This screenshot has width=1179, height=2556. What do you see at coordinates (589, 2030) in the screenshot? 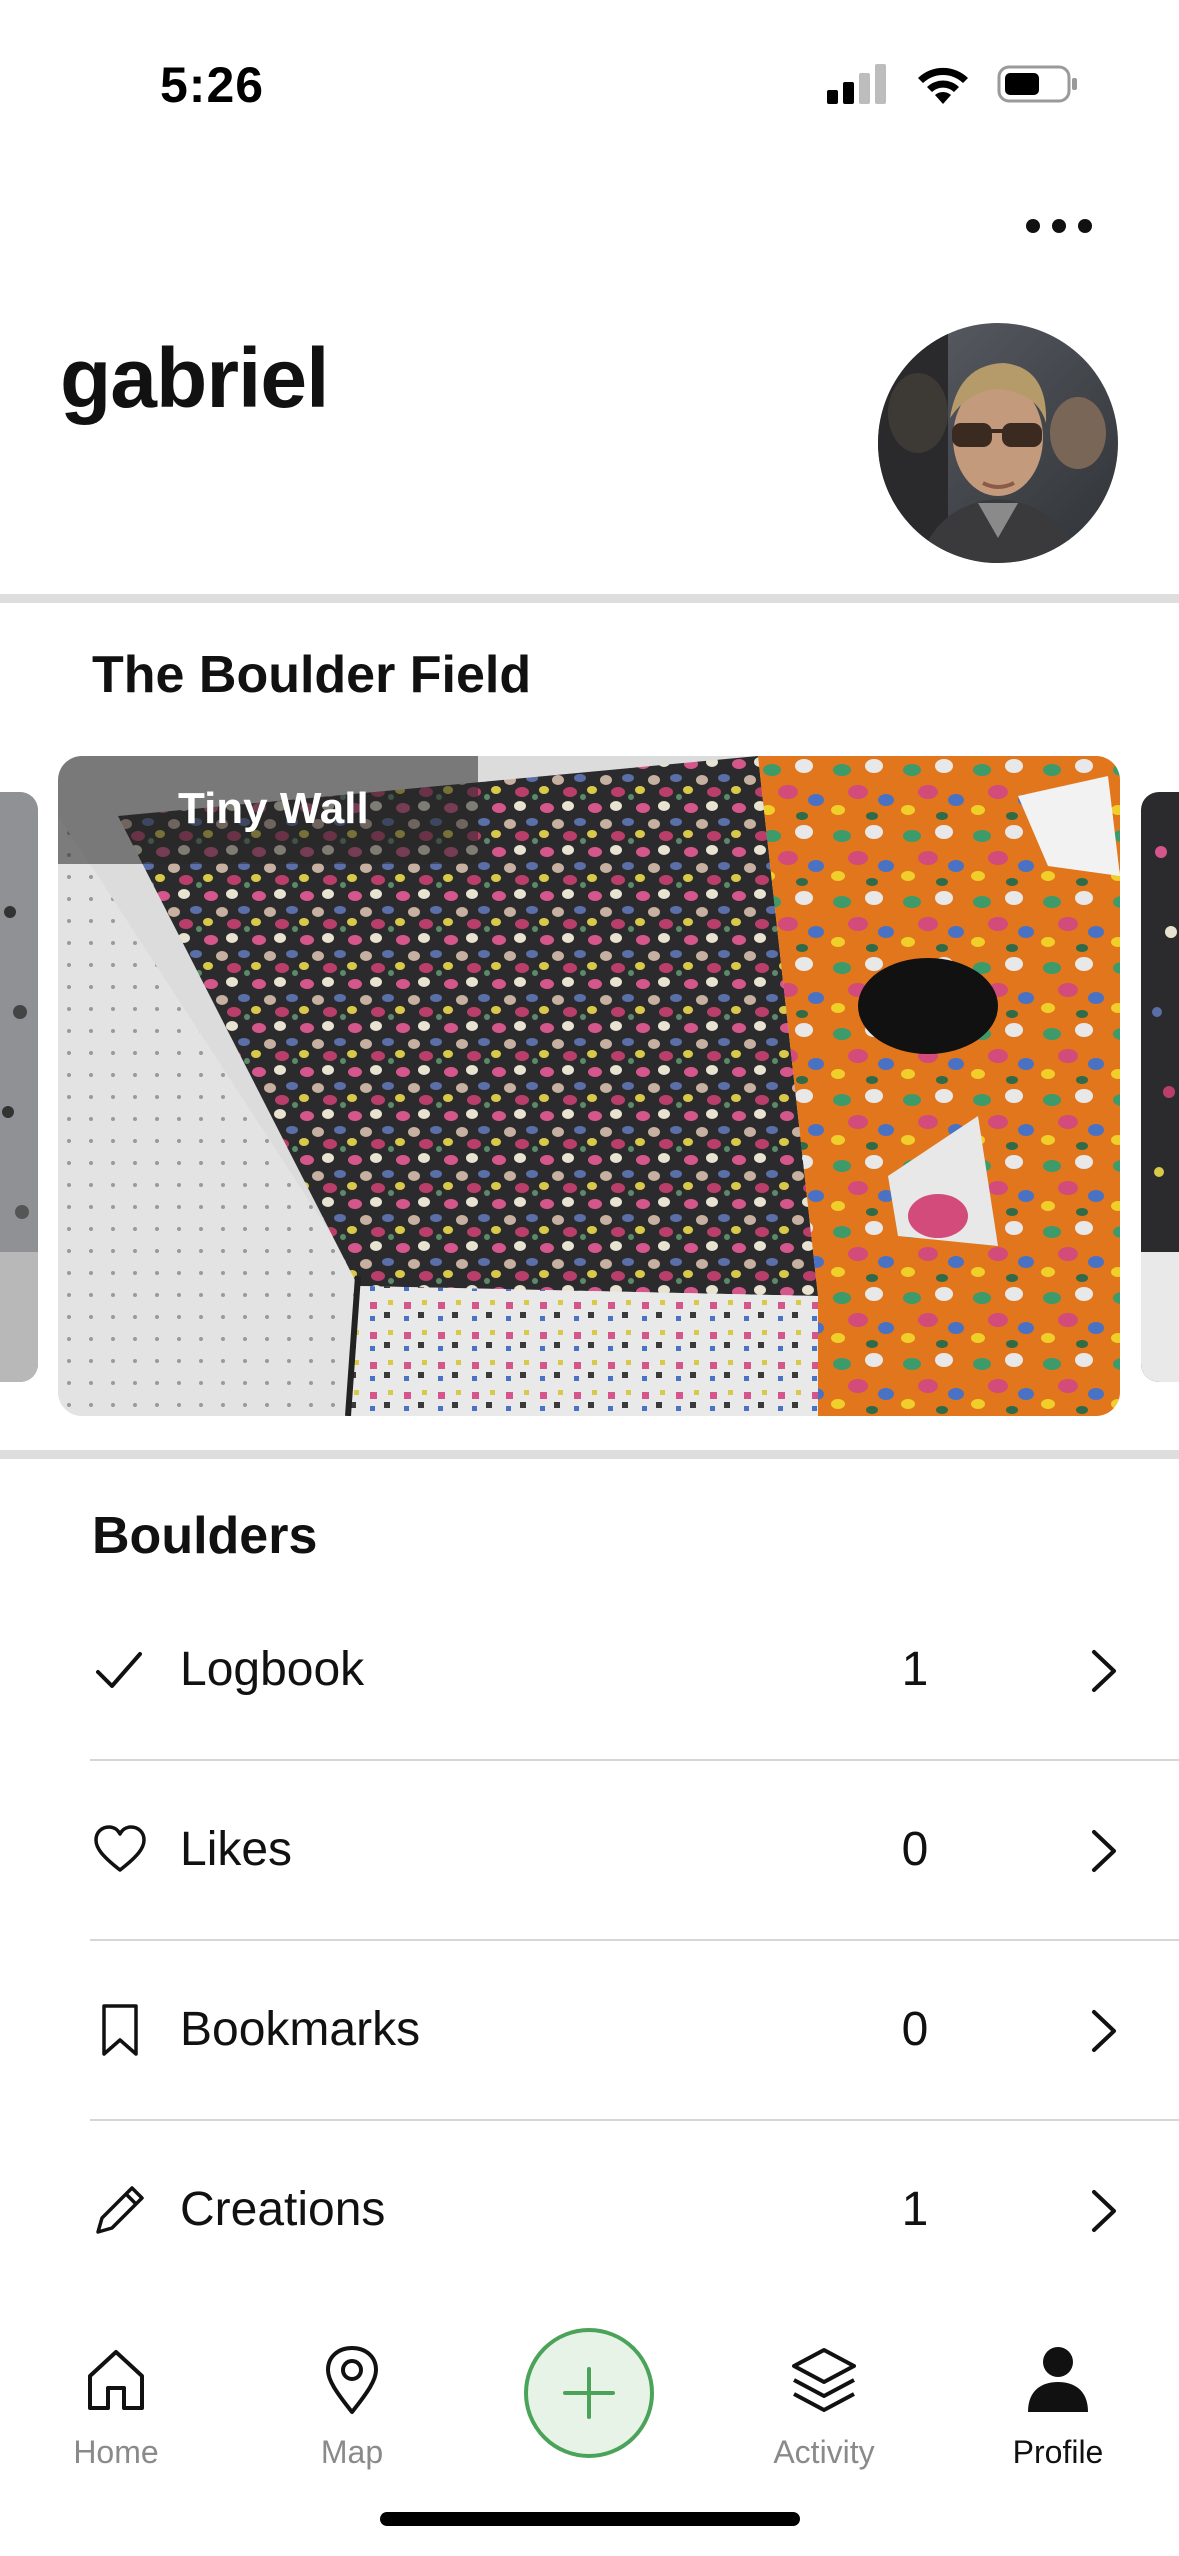
I see `bookmarks-row: Bookmarks 0` at bounding box center [589, 2030].